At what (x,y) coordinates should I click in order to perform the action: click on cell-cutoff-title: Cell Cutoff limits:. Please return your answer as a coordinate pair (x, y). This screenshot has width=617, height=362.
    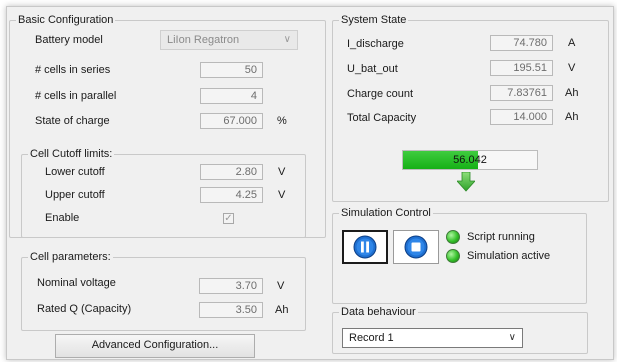
    Looking at the image, I should click on (71, 154).